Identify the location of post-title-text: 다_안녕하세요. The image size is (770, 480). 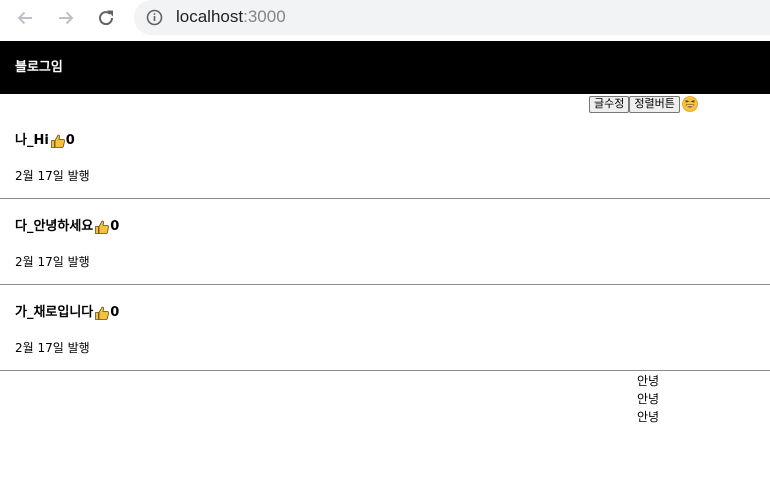
(54, 226).